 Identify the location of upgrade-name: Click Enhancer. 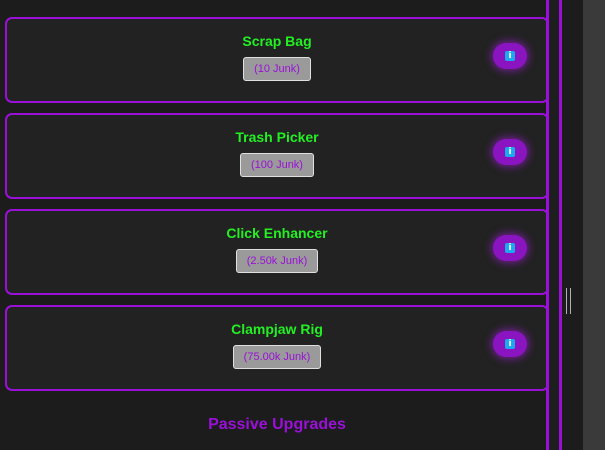
(277, 233).